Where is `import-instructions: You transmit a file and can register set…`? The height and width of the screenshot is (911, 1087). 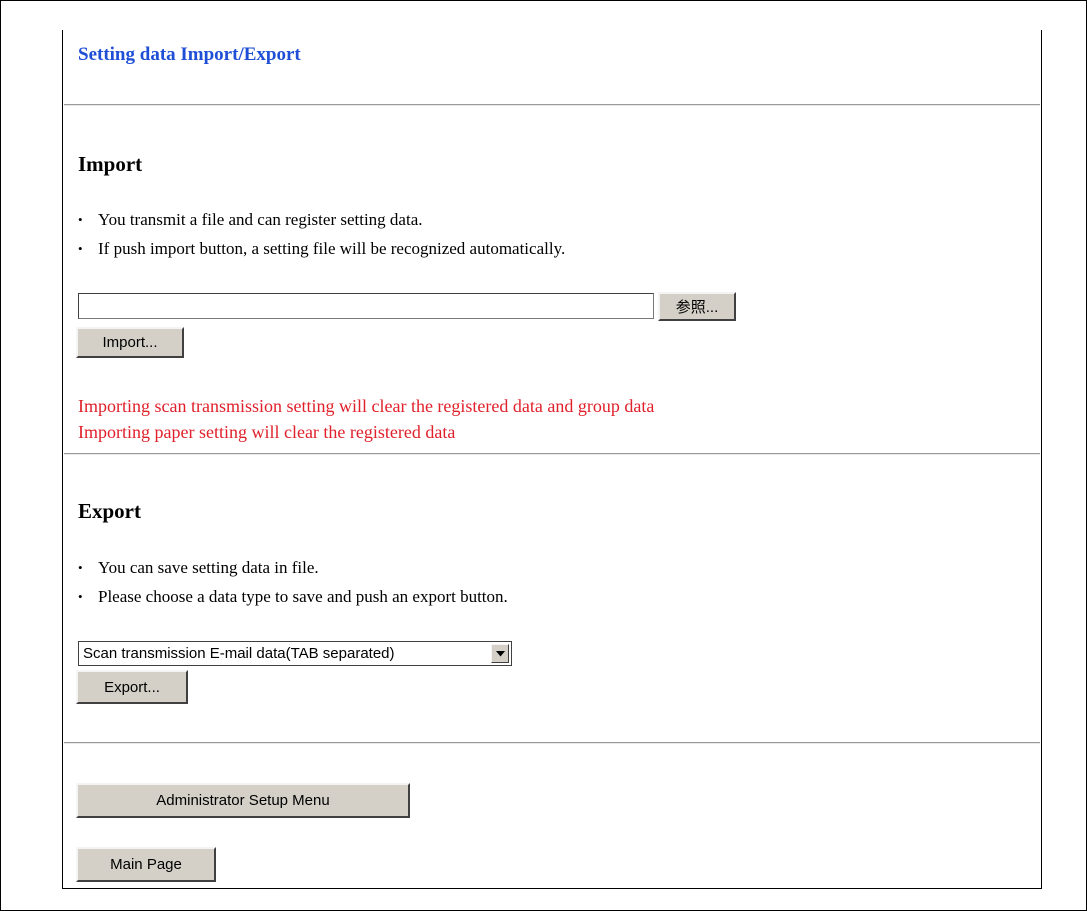 import-instructions: You transmit a file and can register set… is located at coordinates (321, 234).